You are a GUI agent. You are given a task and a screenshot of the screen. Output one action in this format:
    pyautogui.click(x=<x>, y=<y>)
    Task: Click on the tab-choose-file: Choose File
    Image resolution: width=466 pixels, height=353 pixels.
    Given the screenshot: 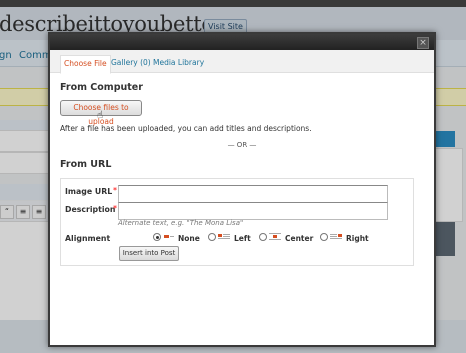 What is the action you would take?
    pyautogui.click(x=85, y=64)
    